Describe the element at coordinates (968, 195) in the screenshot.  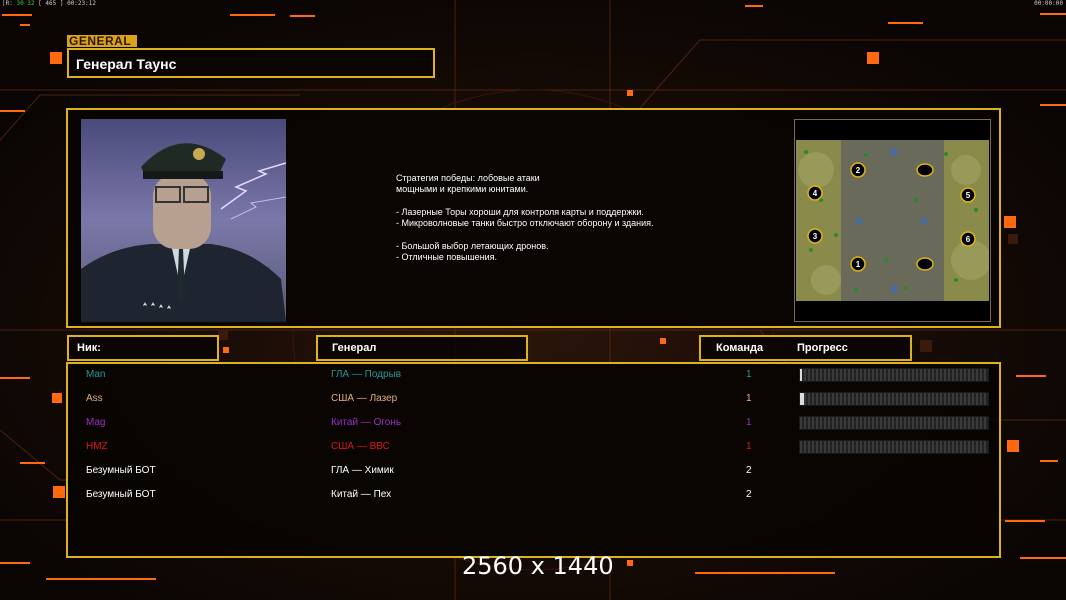
I see `start-position: 5` at that location.